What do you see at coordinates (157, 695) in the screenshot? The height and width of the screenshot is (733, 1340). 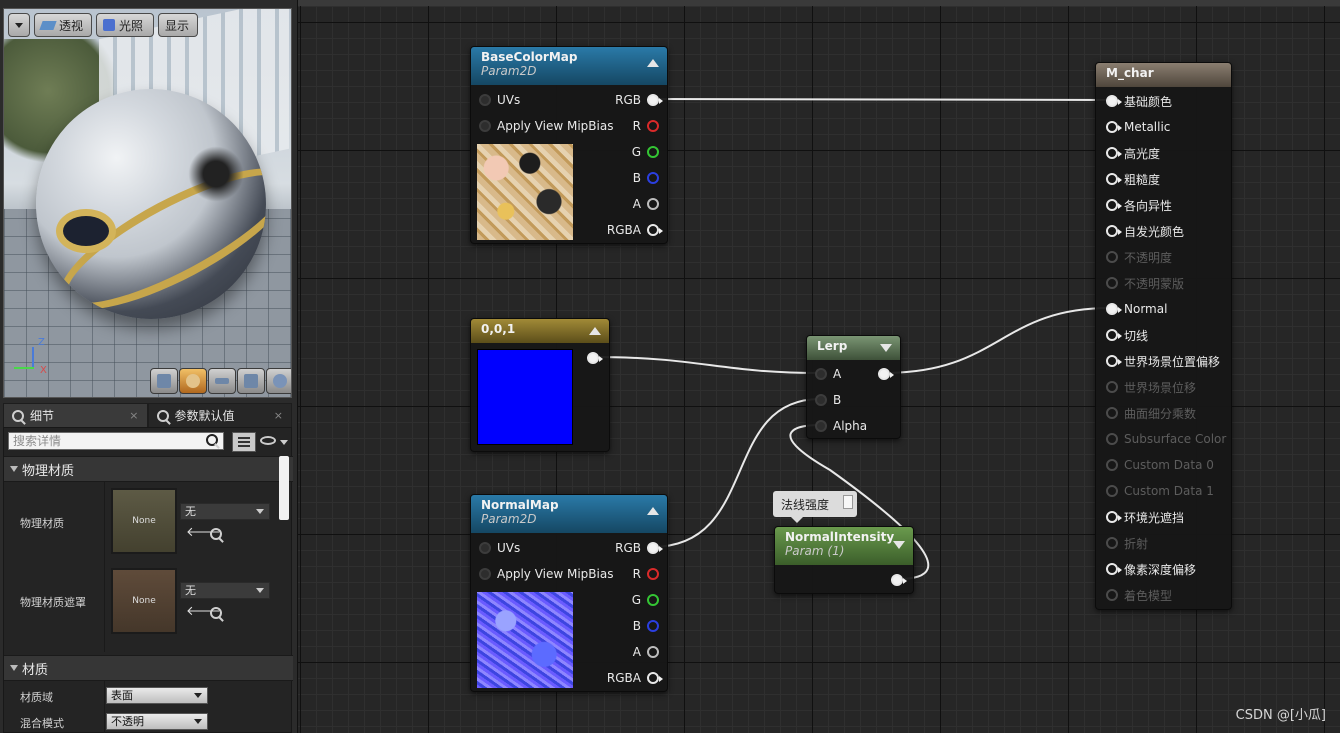 I see `material-domain-dropdown: 表面` at bounding box center [157, 695].